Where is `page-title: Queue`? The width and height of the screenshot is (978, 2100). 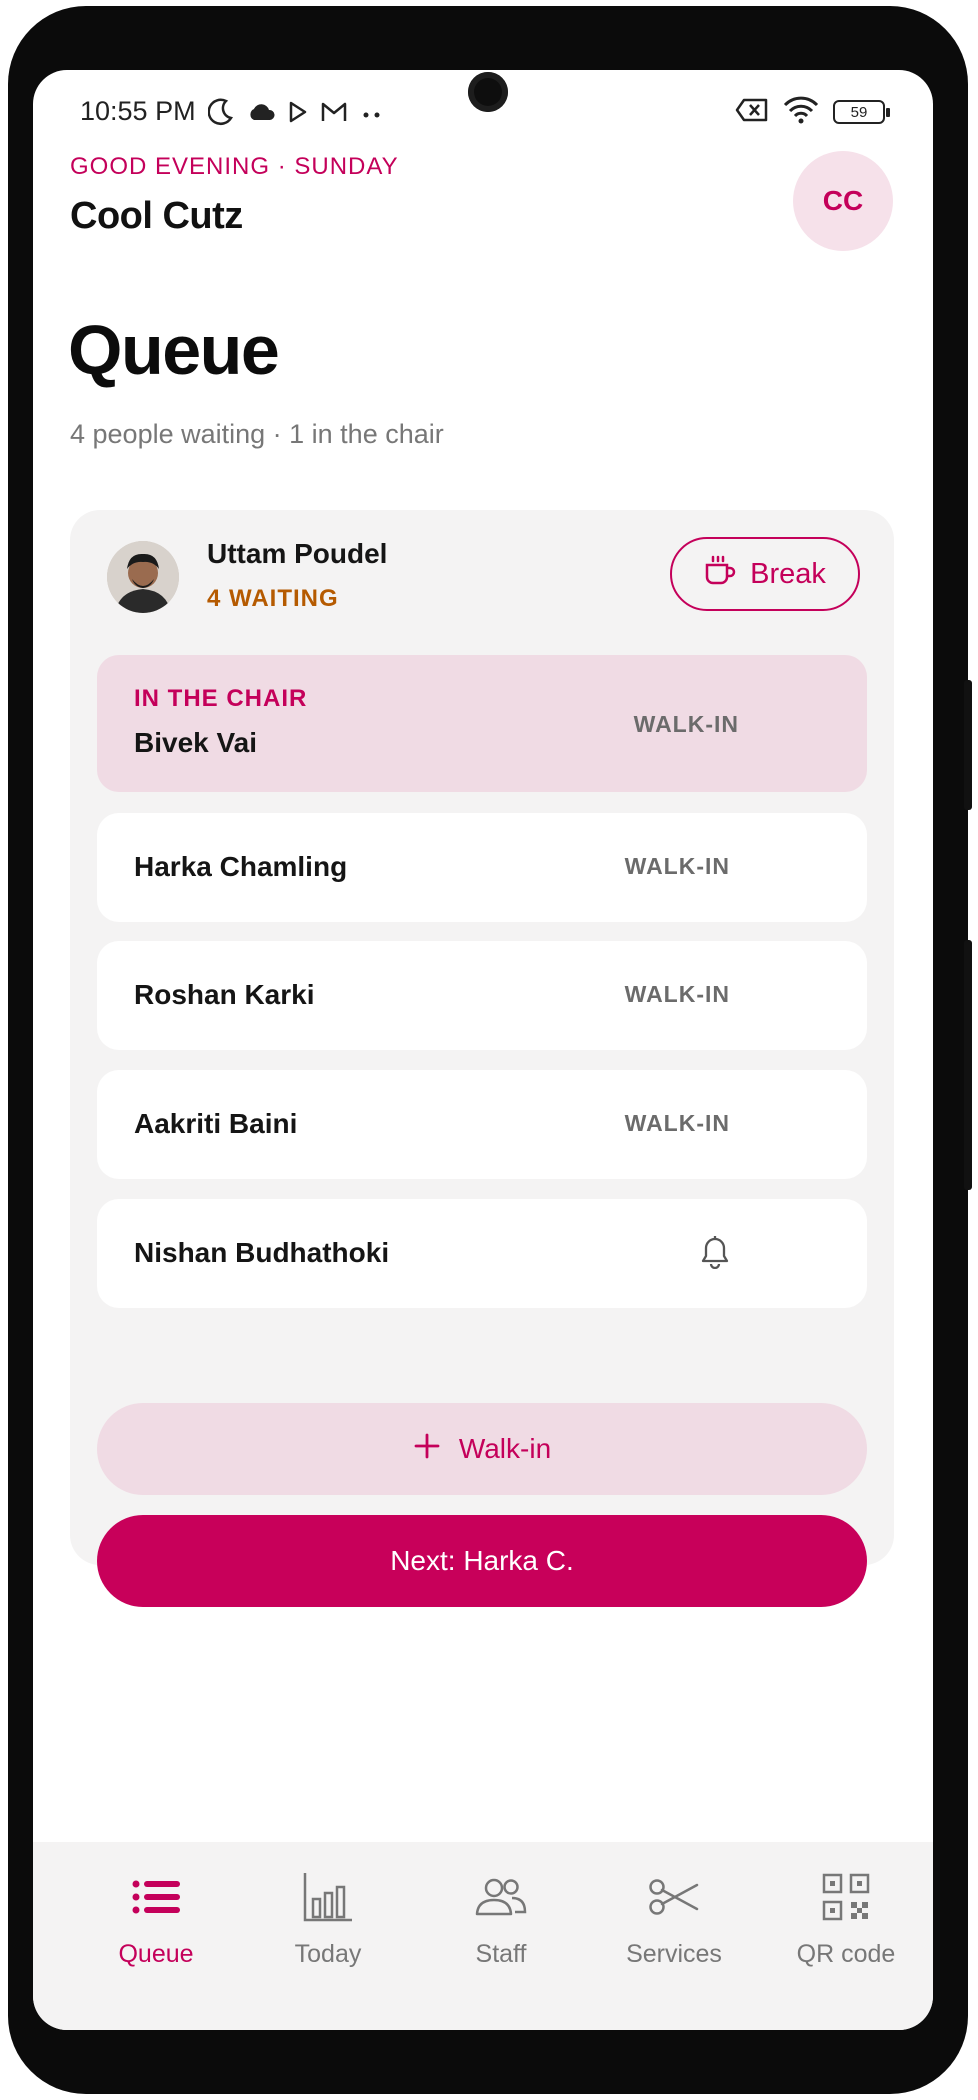 page-title: Queue is located at coordinates (174, 350).